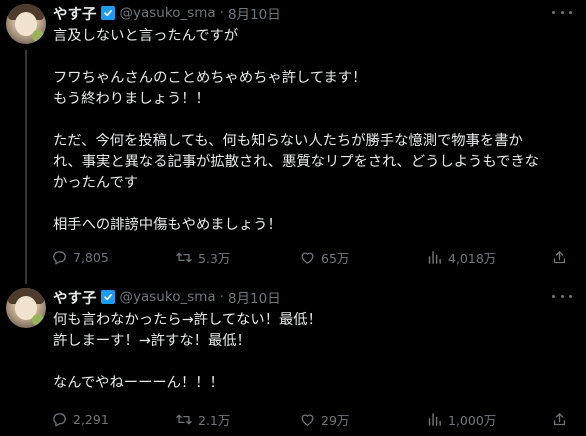  I want to click on like-button: 65万, so click(324, 257).